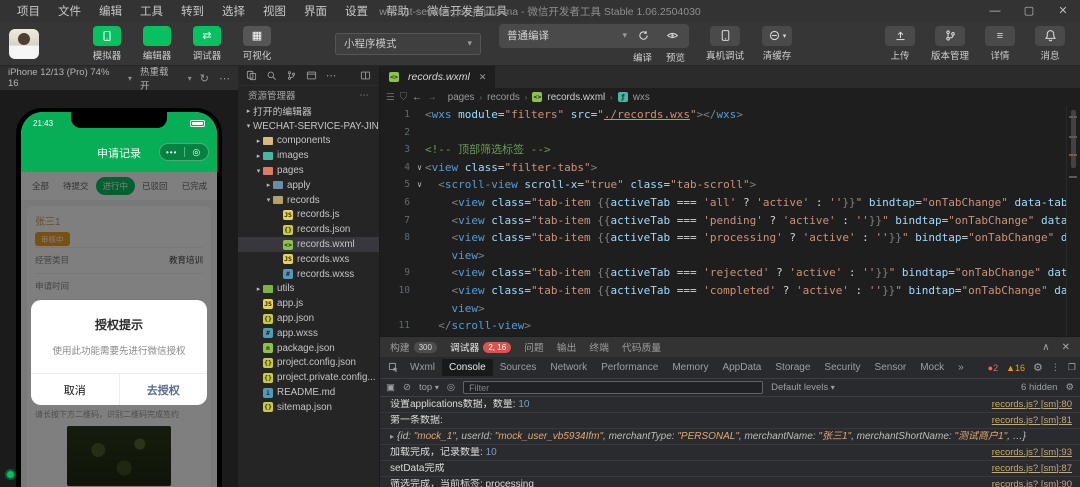 The height and width of the screenshot is (487, 1080). Describe the element at coordinates (534, 347) in the screenshot. I see `panel-tab-问题: 问题` at that location.